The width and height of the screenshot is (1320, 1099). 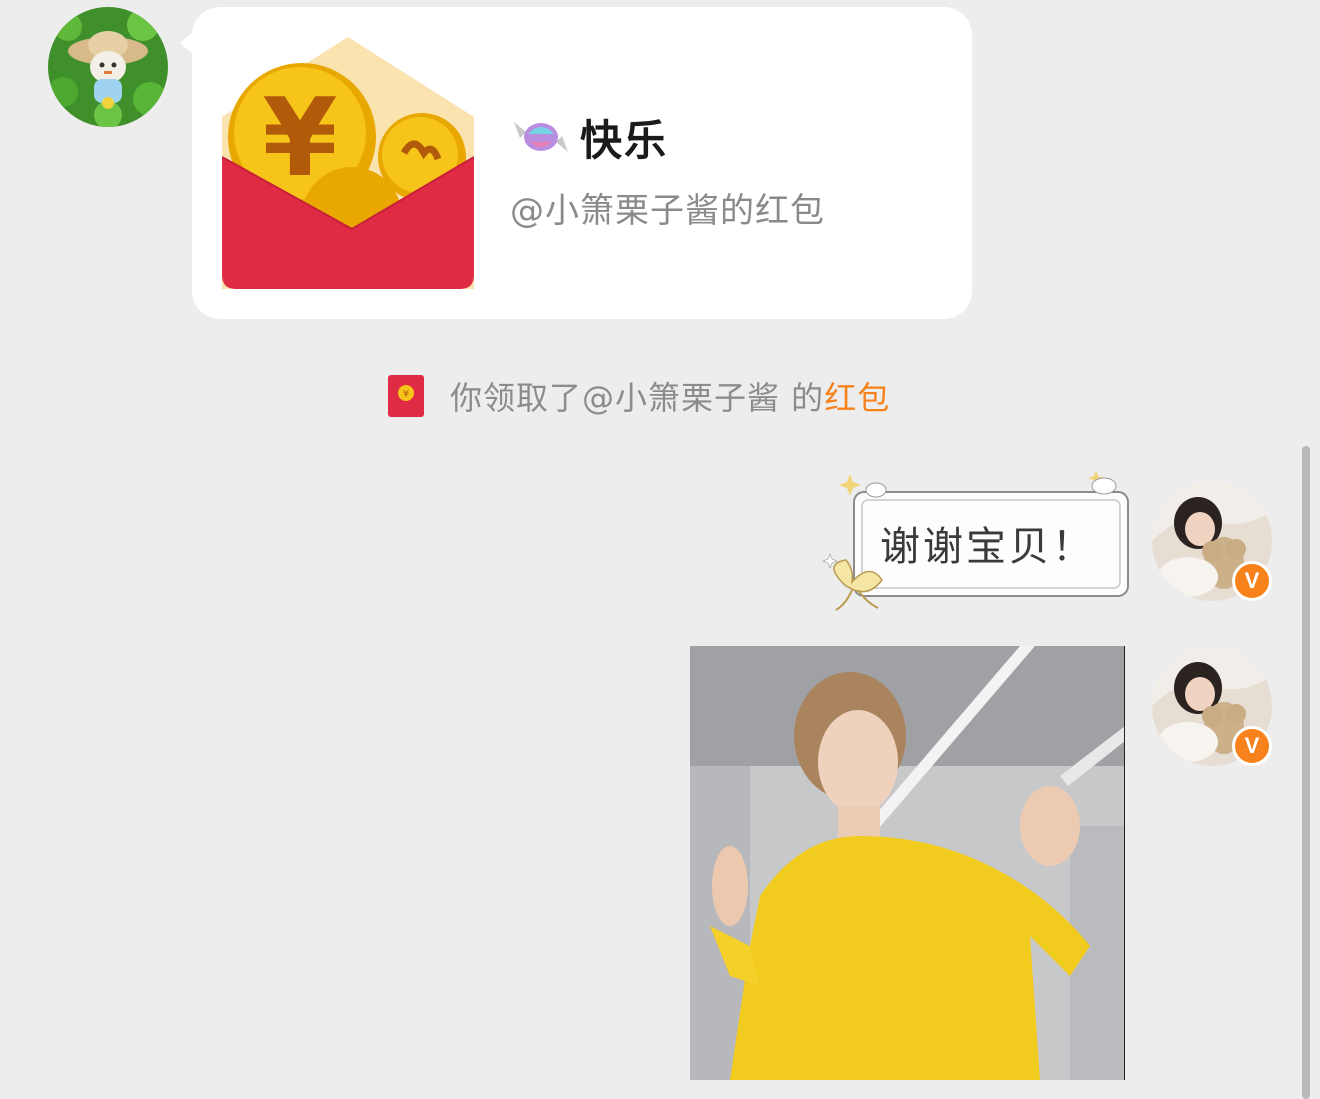 What do you see at coordinates (624, 140) in the screenshot?
I see `red-packet-title: 快乐` at bounding box center [624, 140].